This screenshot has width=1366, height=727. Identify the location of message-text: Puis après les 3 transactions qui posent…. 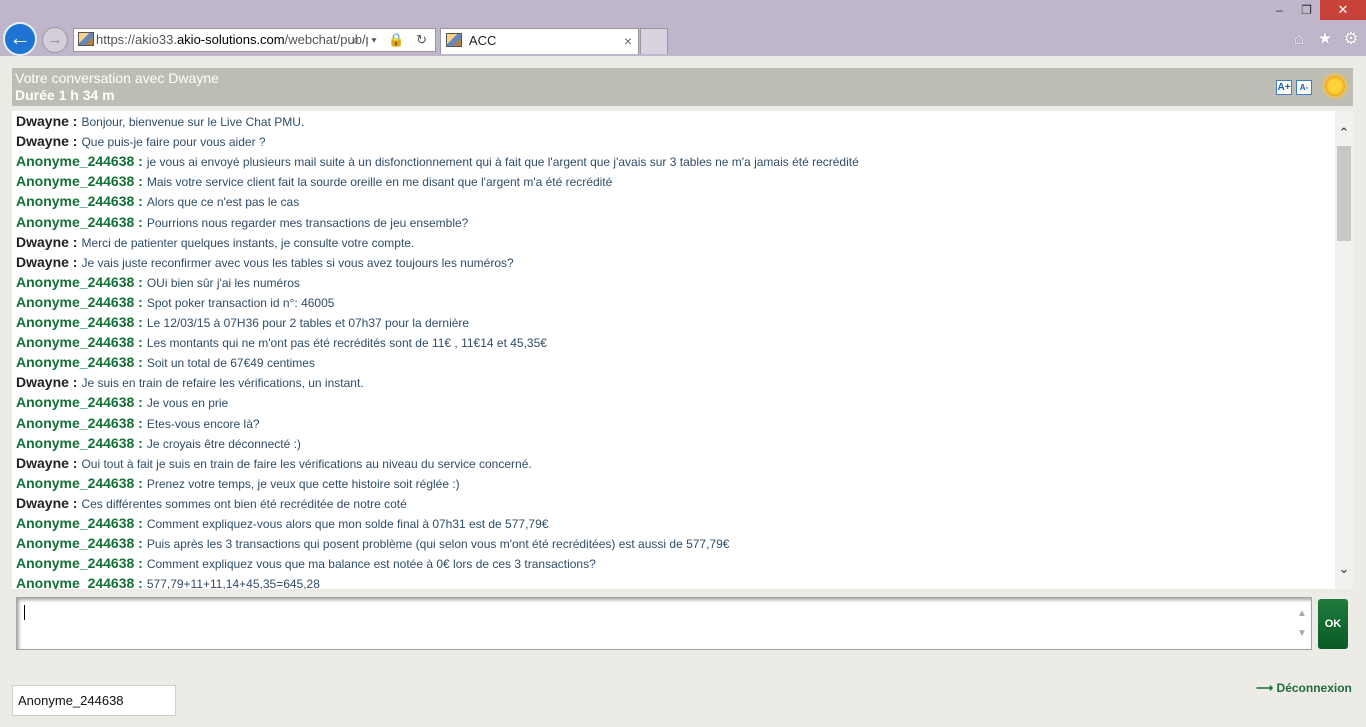
(438, 544).